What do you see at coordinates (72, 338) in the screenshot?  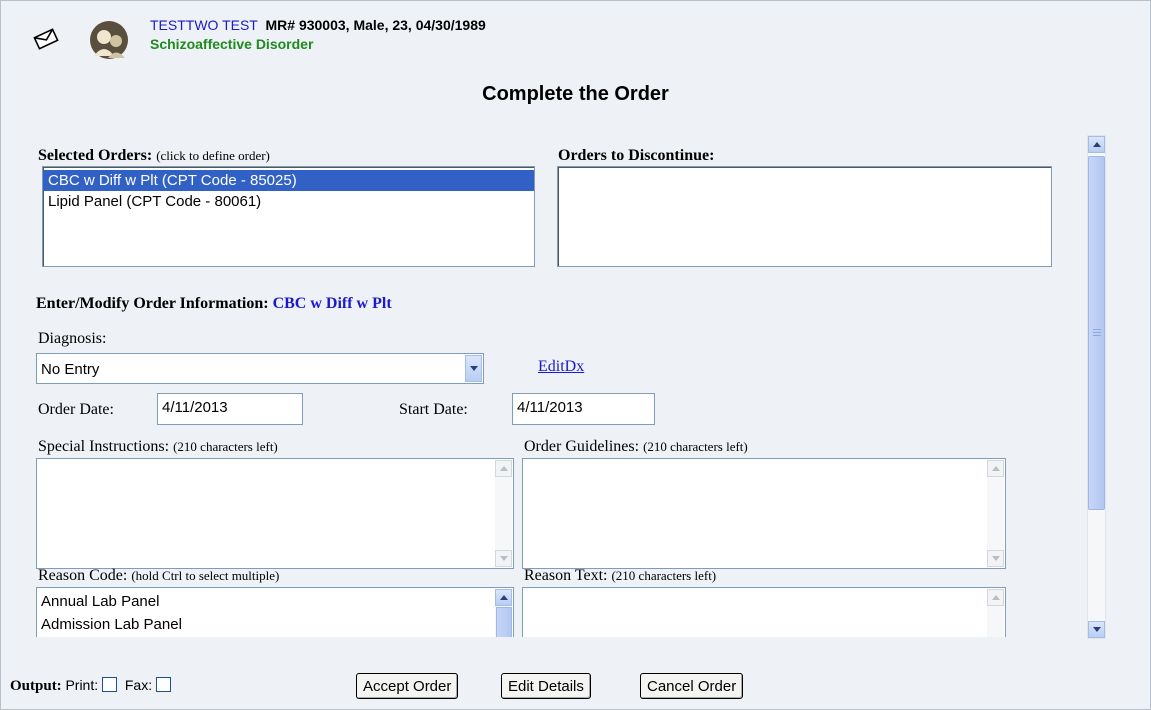 I see `diagnosis-label: Diagnosis:` at bounding box center [72, 338].